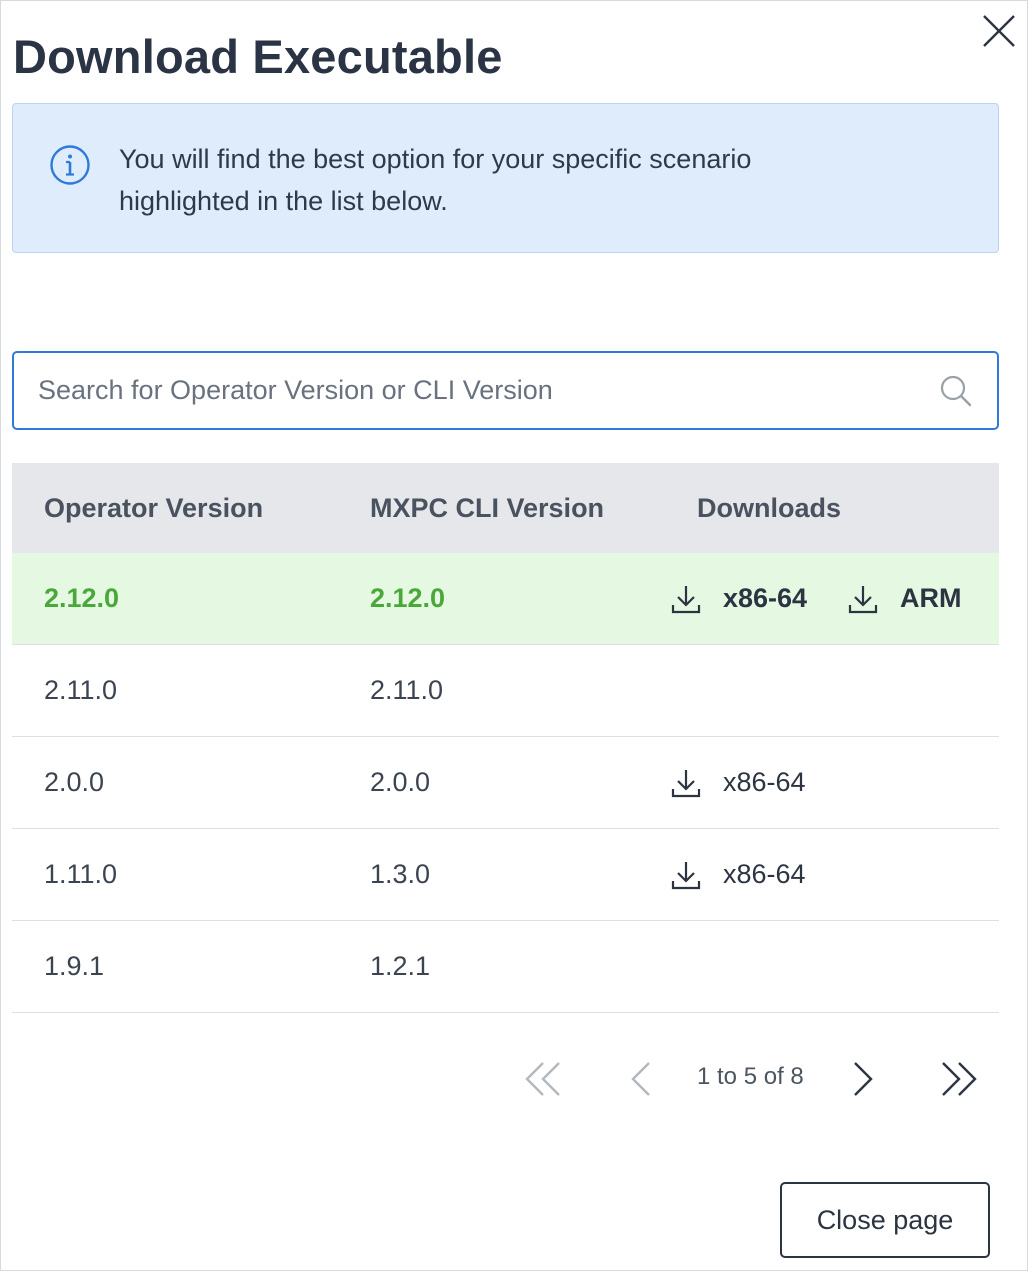 The width and height of the screenshot is (1028, 1271). What do you see at coordinates (863, 1079) in the screenshot?
I see `chevron-right-icon` at bounding box center [863, 1079].